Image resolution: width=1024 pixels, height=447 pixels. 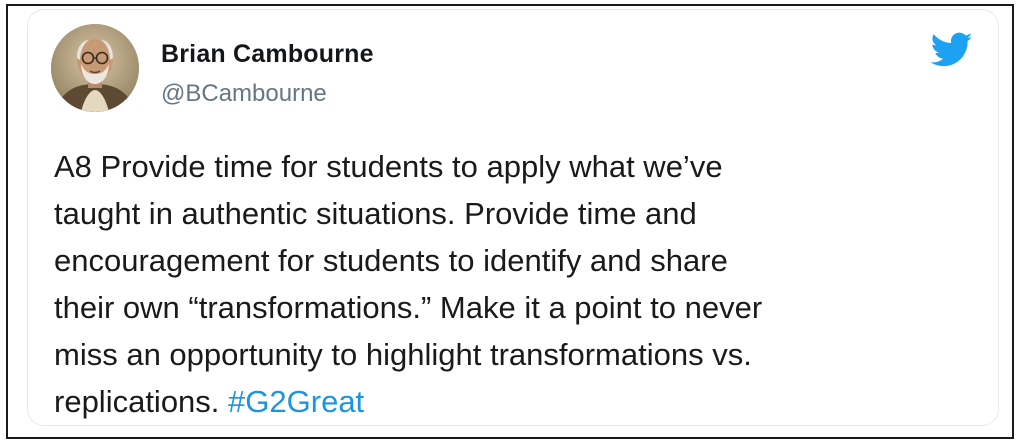 What do you see at coordinates (267, 54) in the screenshot?
I see `author-display-name: Brian Cambourne` at bounding box center [267, 54].